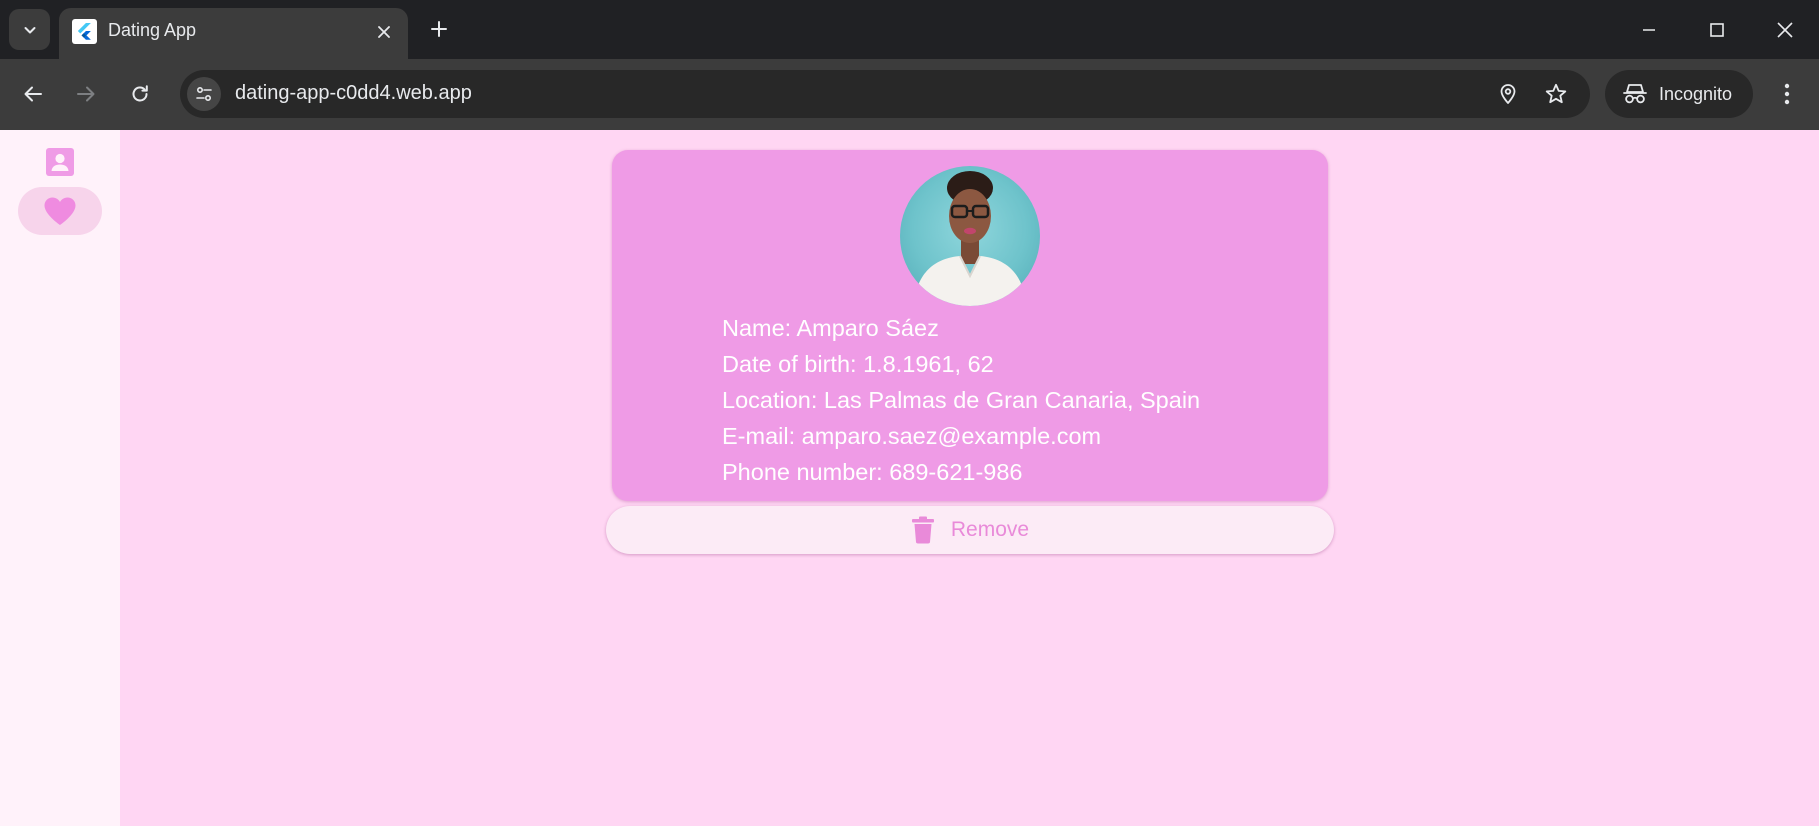 The width and height of the screenshot is (1819, 826). Describe the element at coordinates (84, 31) in the screenshot. I see `flutter-icon` at that location.